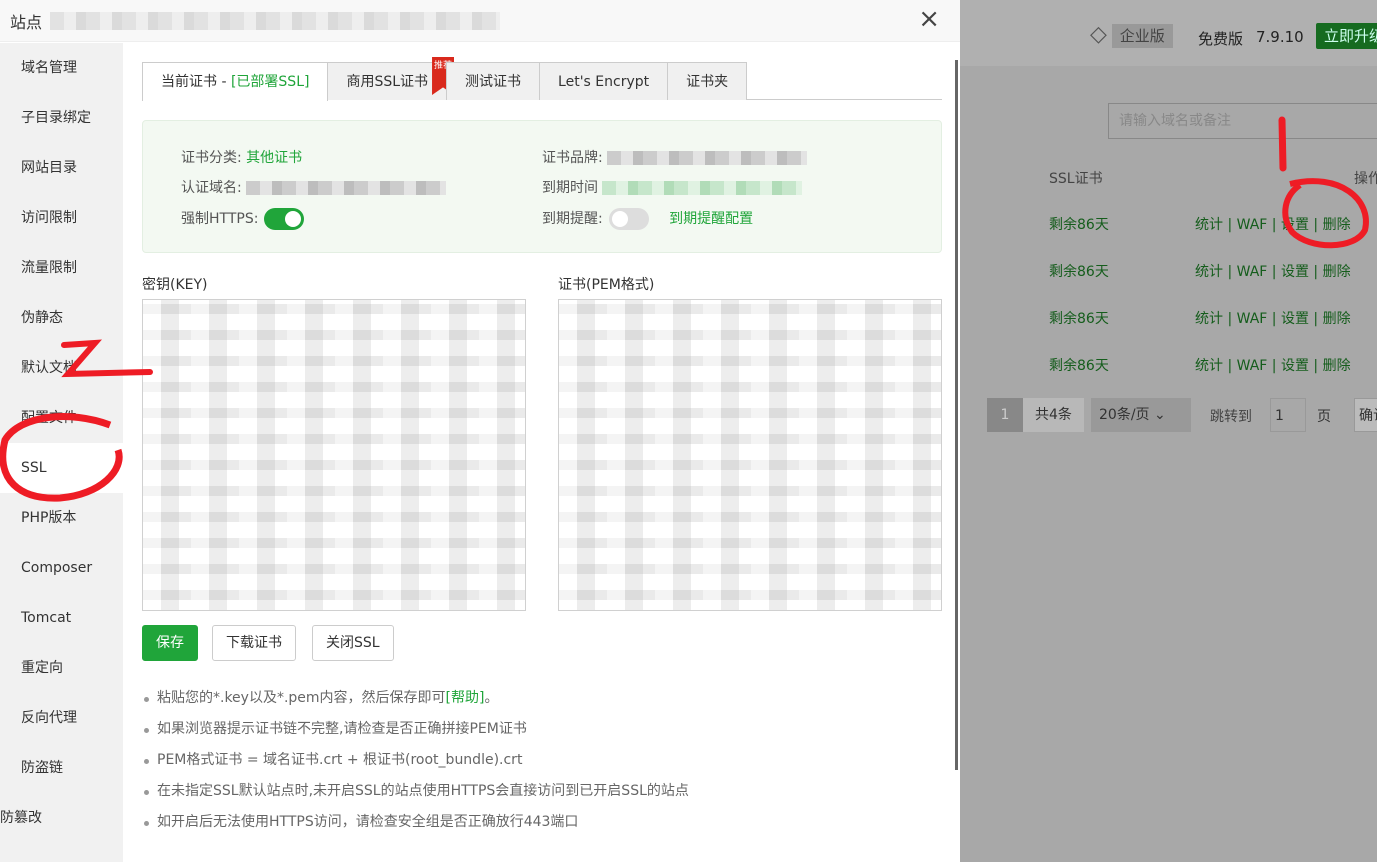 The height and width of the screenshot is (862, 1377). I want to click on tab-test-cert: 测试证书, so click(493, 81).